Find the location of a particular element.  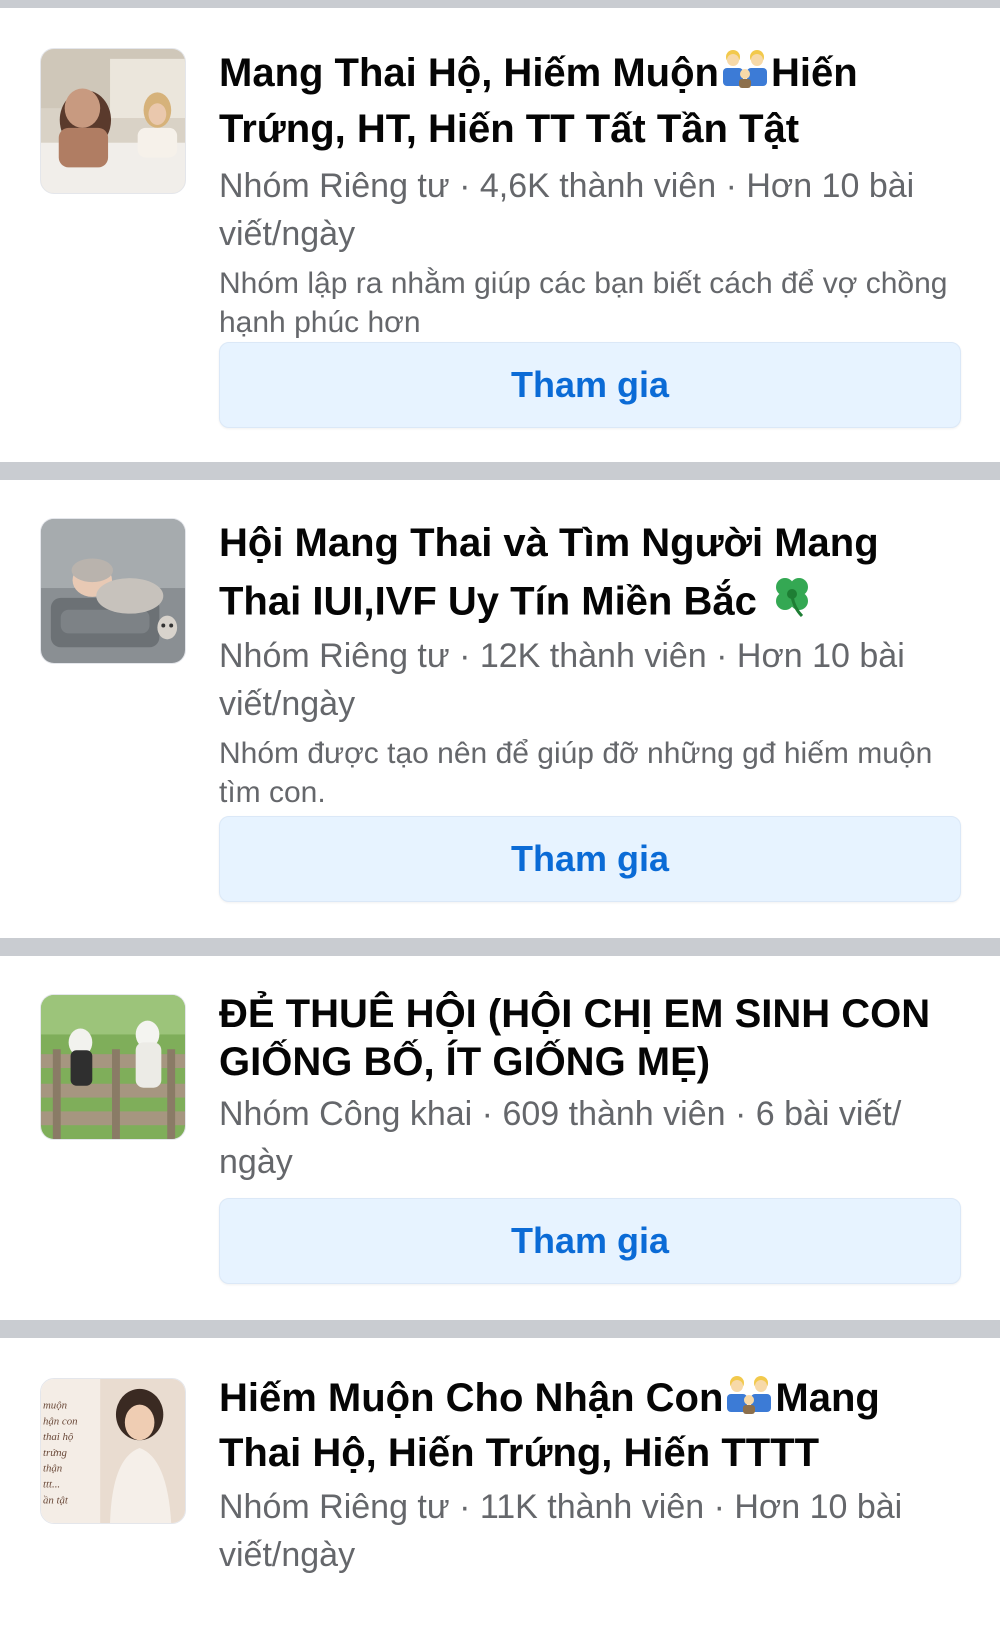

goats-photo-image is located at coordinates (113, 1067).